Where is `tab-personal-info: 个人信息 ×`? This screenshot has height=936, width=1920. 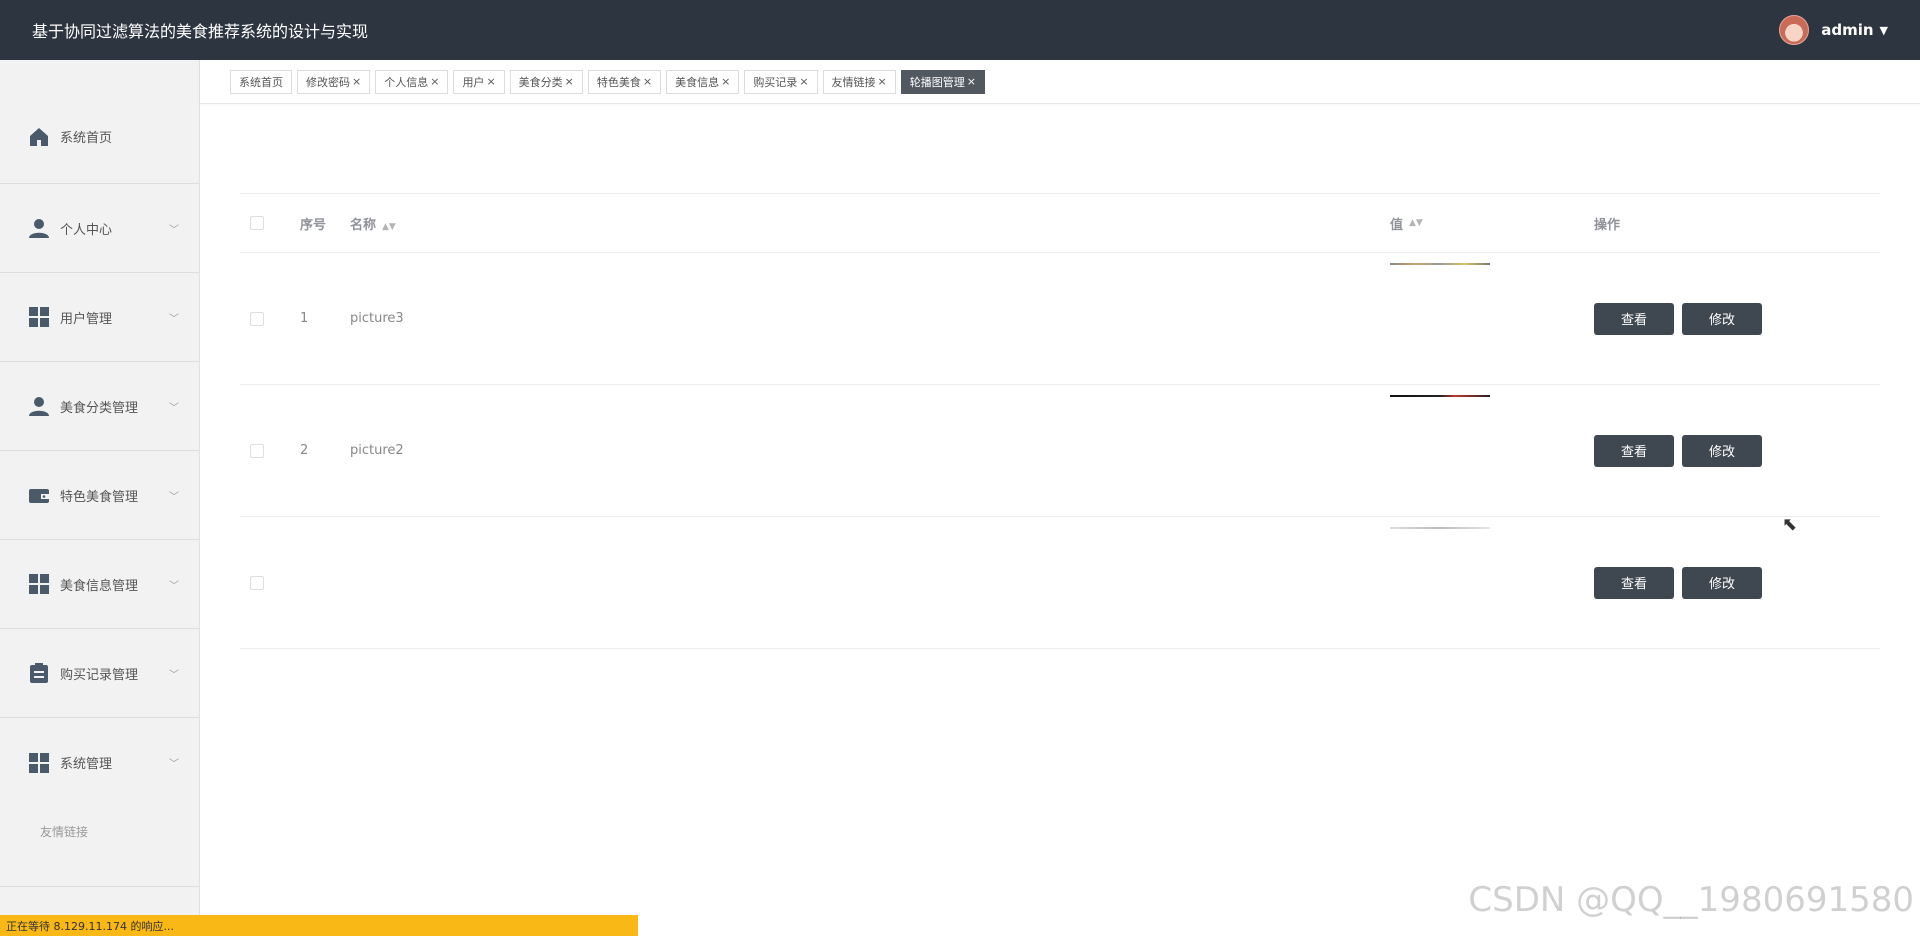
tab-personal-info: 个人信息 × is located at coordinates (412, 81).